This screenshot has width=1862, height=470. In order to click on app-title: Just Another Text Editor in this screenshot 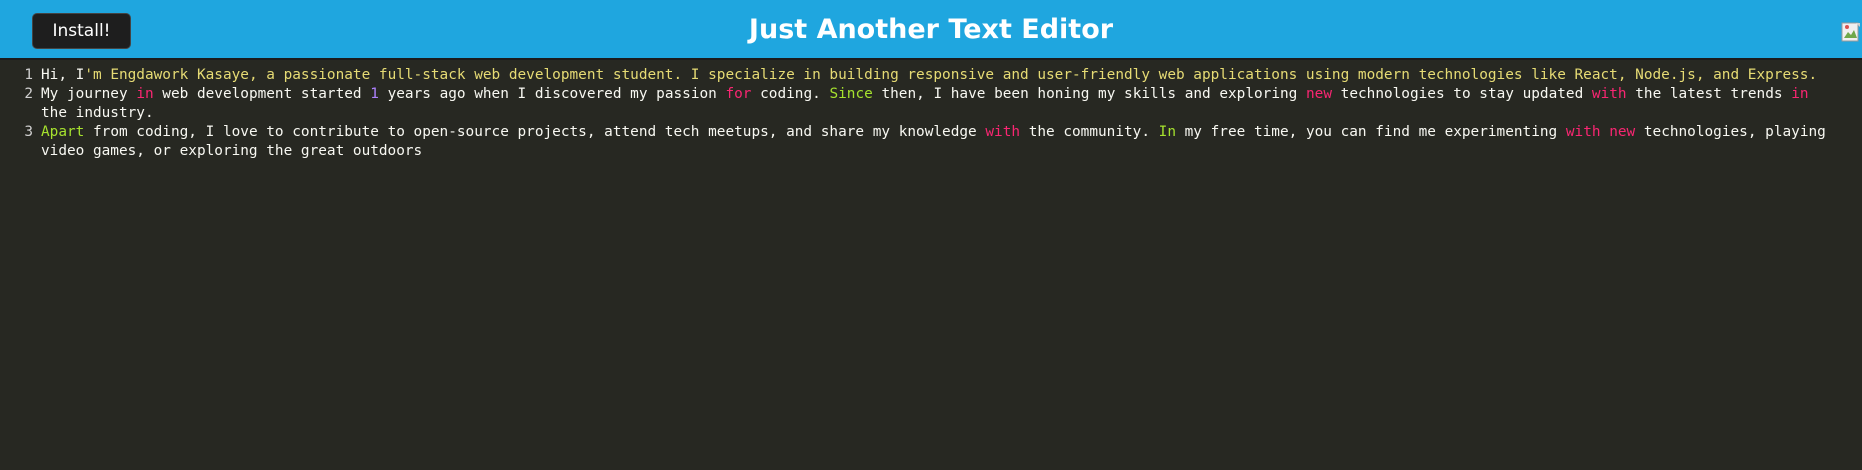, I will do `click(931, 29)`.